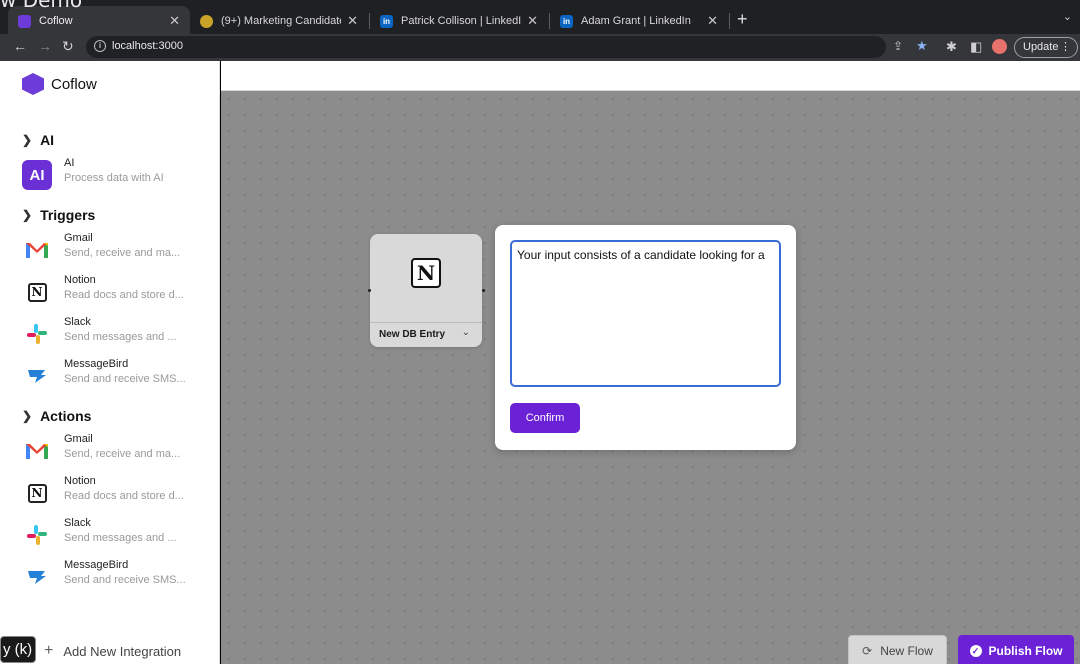 This screenshot has width=1080, height=664. Describe the element at coordinates (650, 76) in the screenshot. I see `canvas-header` at that location.